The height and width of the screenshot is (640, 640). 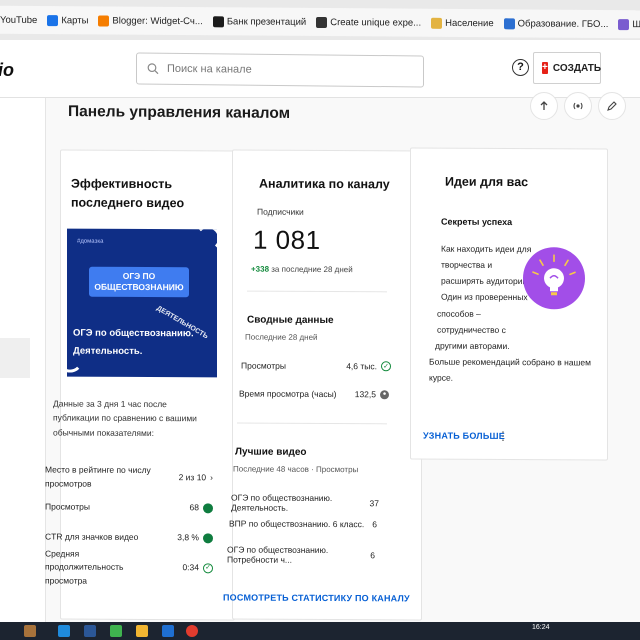 I want to click on sidebar, so click(x=23, y=369).